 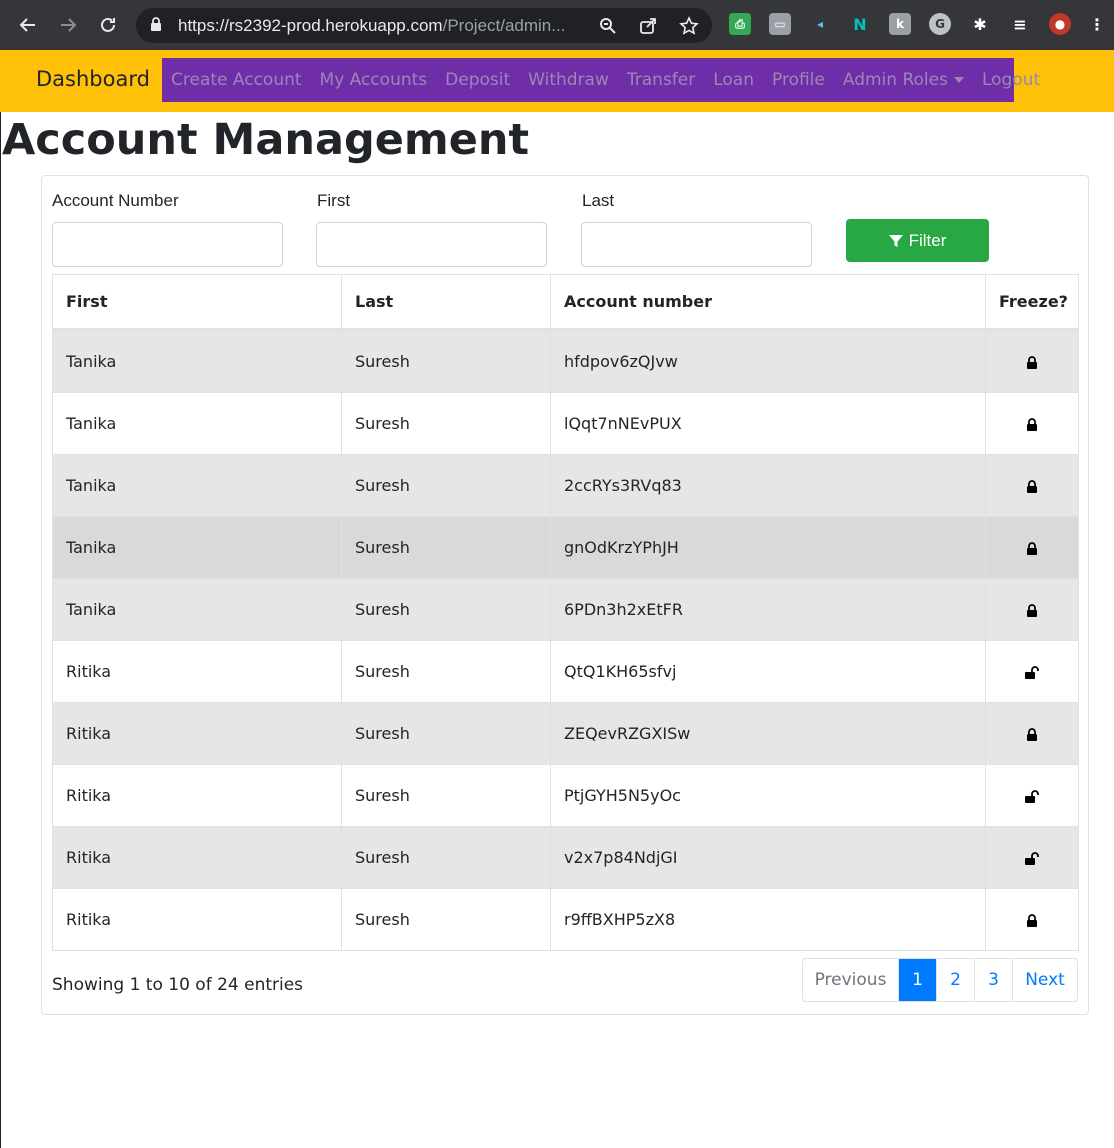 I want to click on header-last: Last, so click(x=446, y=302).